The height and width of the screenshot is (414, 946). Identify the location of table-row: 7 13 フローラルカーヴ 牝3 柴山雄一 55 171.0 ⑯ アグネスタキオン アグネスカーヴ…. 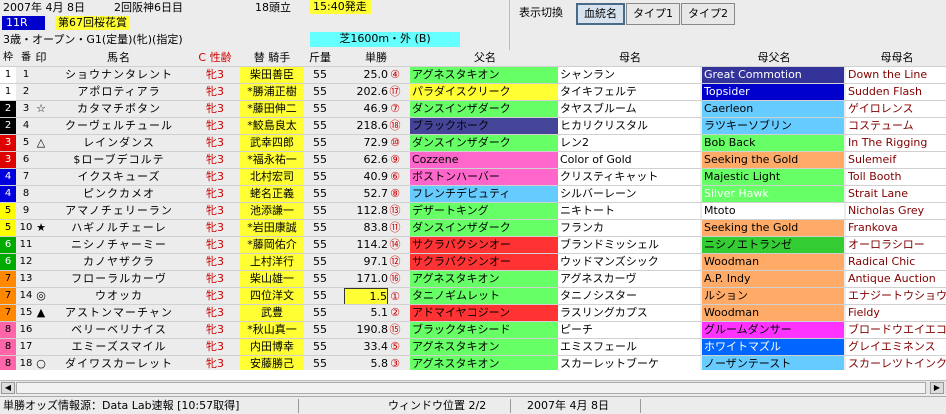
(473, 279).